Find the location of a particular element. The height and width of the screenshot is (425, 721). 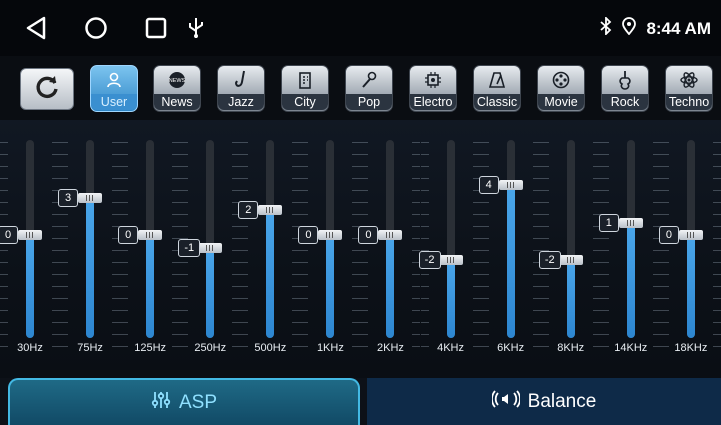

eq-band-250hz: -1 250Hz is located at coordinates (209, 249).